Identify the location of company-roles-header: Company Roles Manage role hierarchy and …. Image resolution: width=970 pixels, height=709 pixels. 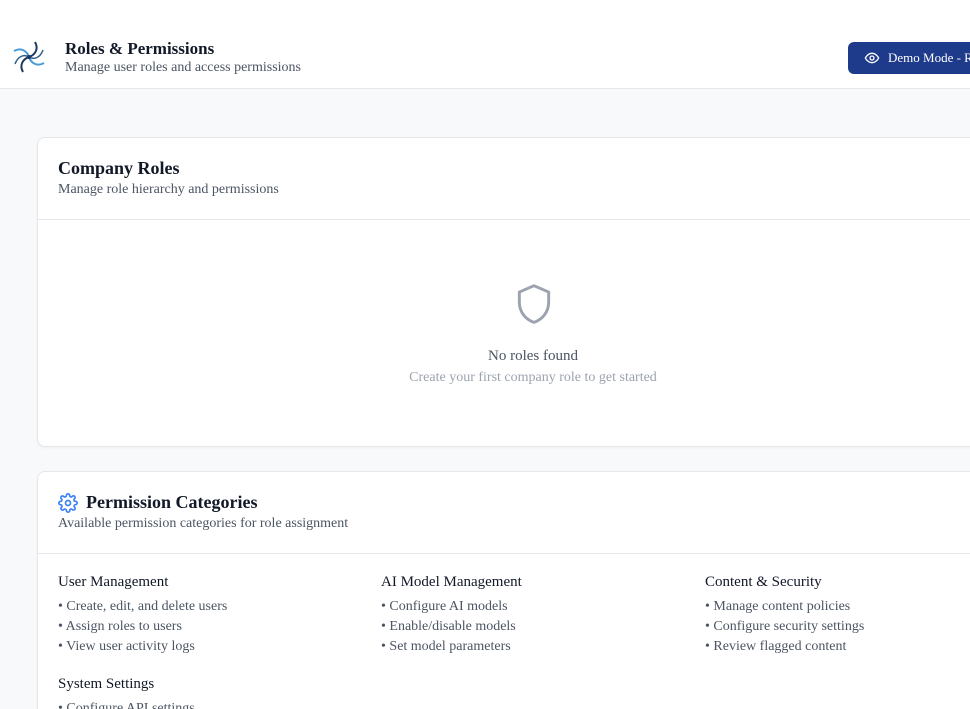
(504, 179).